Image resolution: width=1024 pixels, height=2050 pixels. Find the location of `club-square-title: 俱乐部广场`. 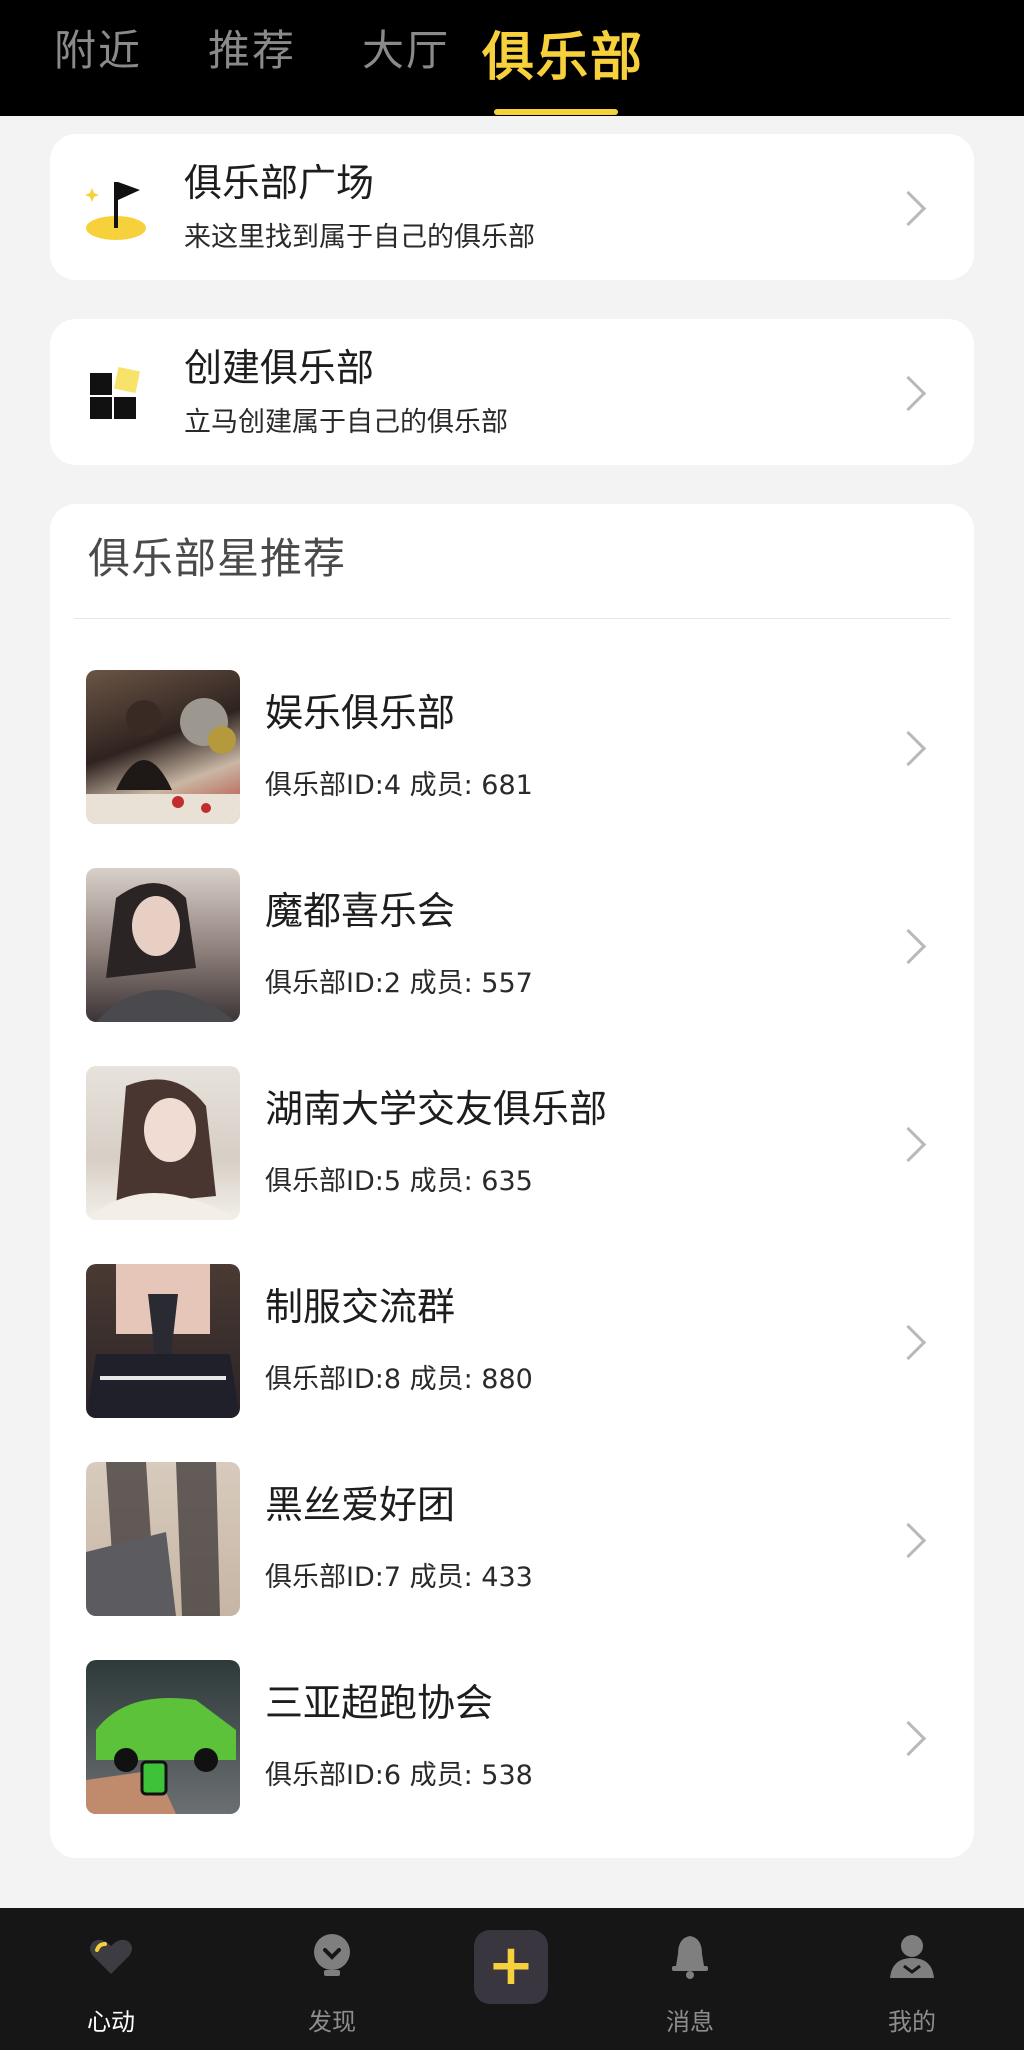

club-square-title: 俱乐部广场 is located at coordinates (279, 183).